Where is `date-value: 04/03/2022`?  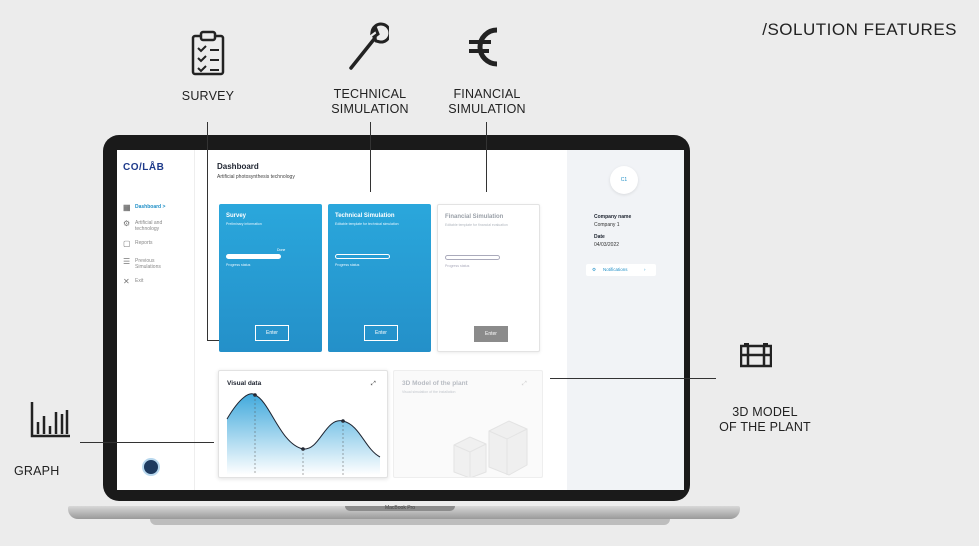
date-value: 04/03/2022 is located at coordinates (607, 245).